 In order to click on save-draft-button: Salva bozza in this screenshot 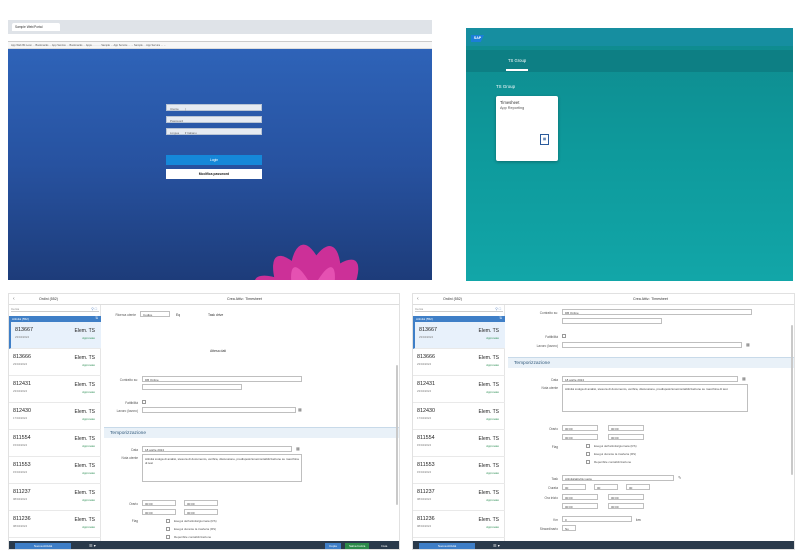, I will do `click(357, 546)`.